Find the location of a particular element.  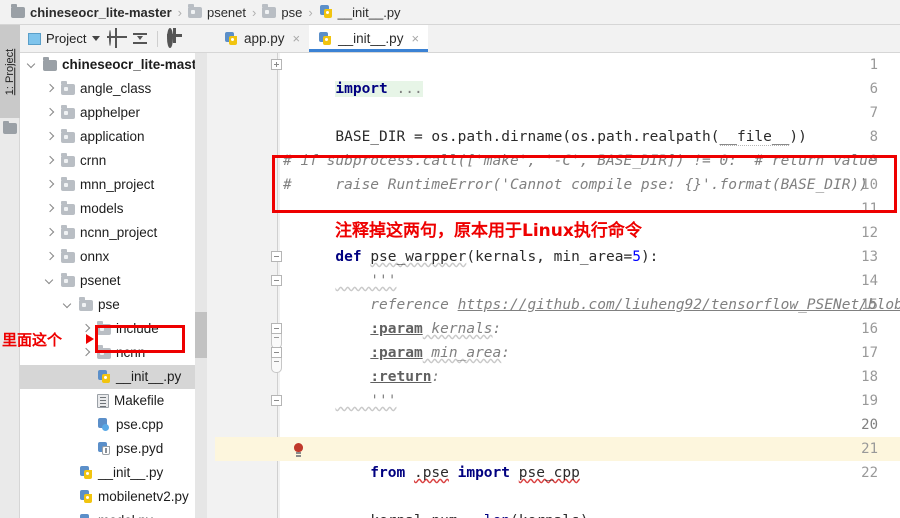

locate-icon is located at coordinates (116, 38).